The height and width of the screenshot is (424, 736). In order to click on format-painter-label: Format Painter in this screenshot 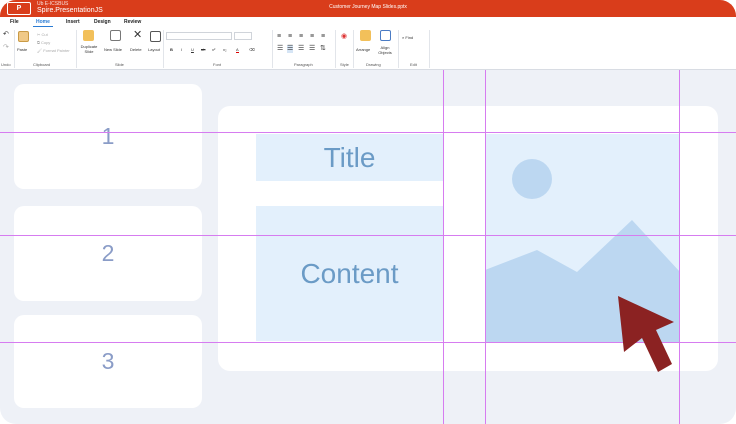, I will do `click(56, 50)`.